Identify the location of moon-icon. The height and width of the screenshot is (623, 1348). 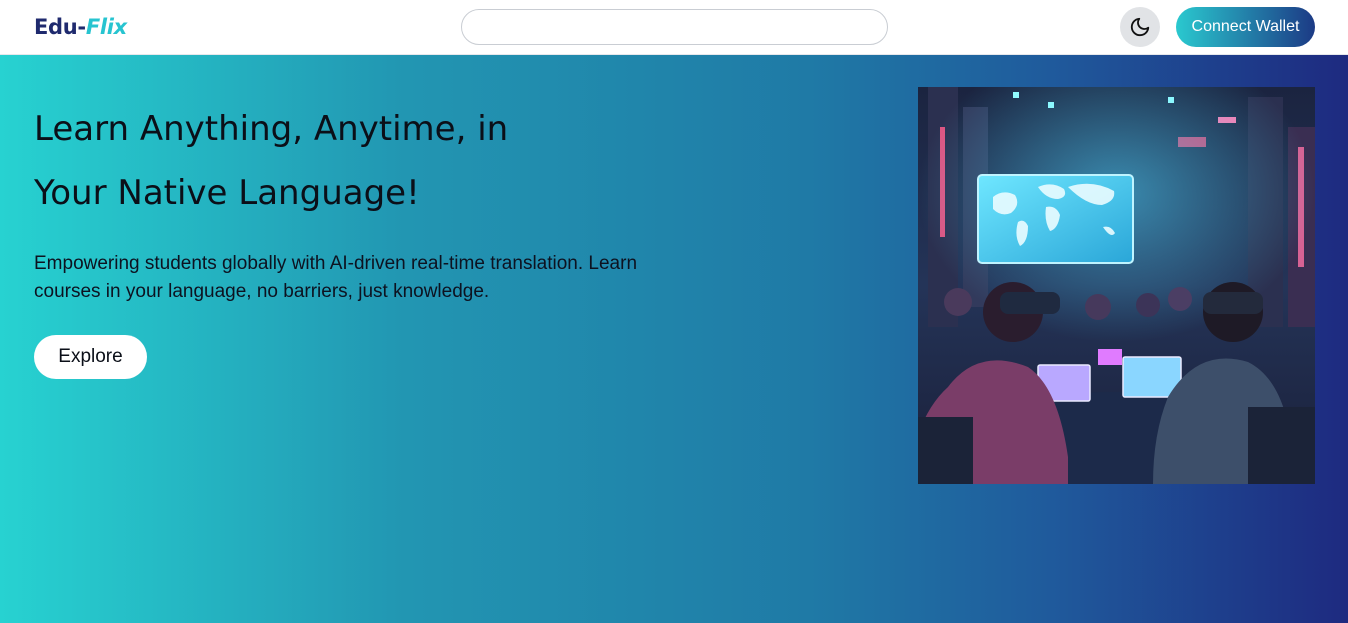
(1140, 27).